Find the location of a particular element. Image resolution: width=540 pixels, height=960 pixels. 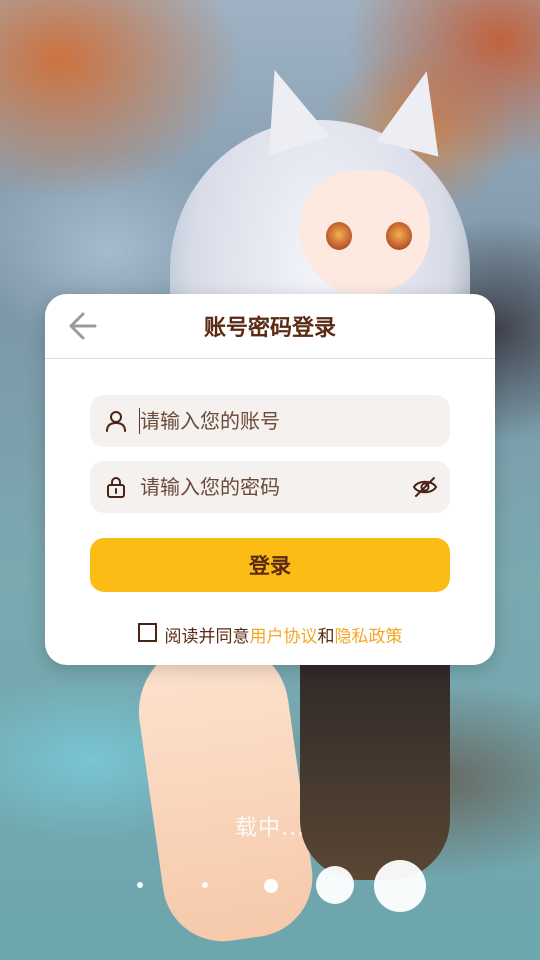

agreement-and: 和 is located at coordinates (326, 637).